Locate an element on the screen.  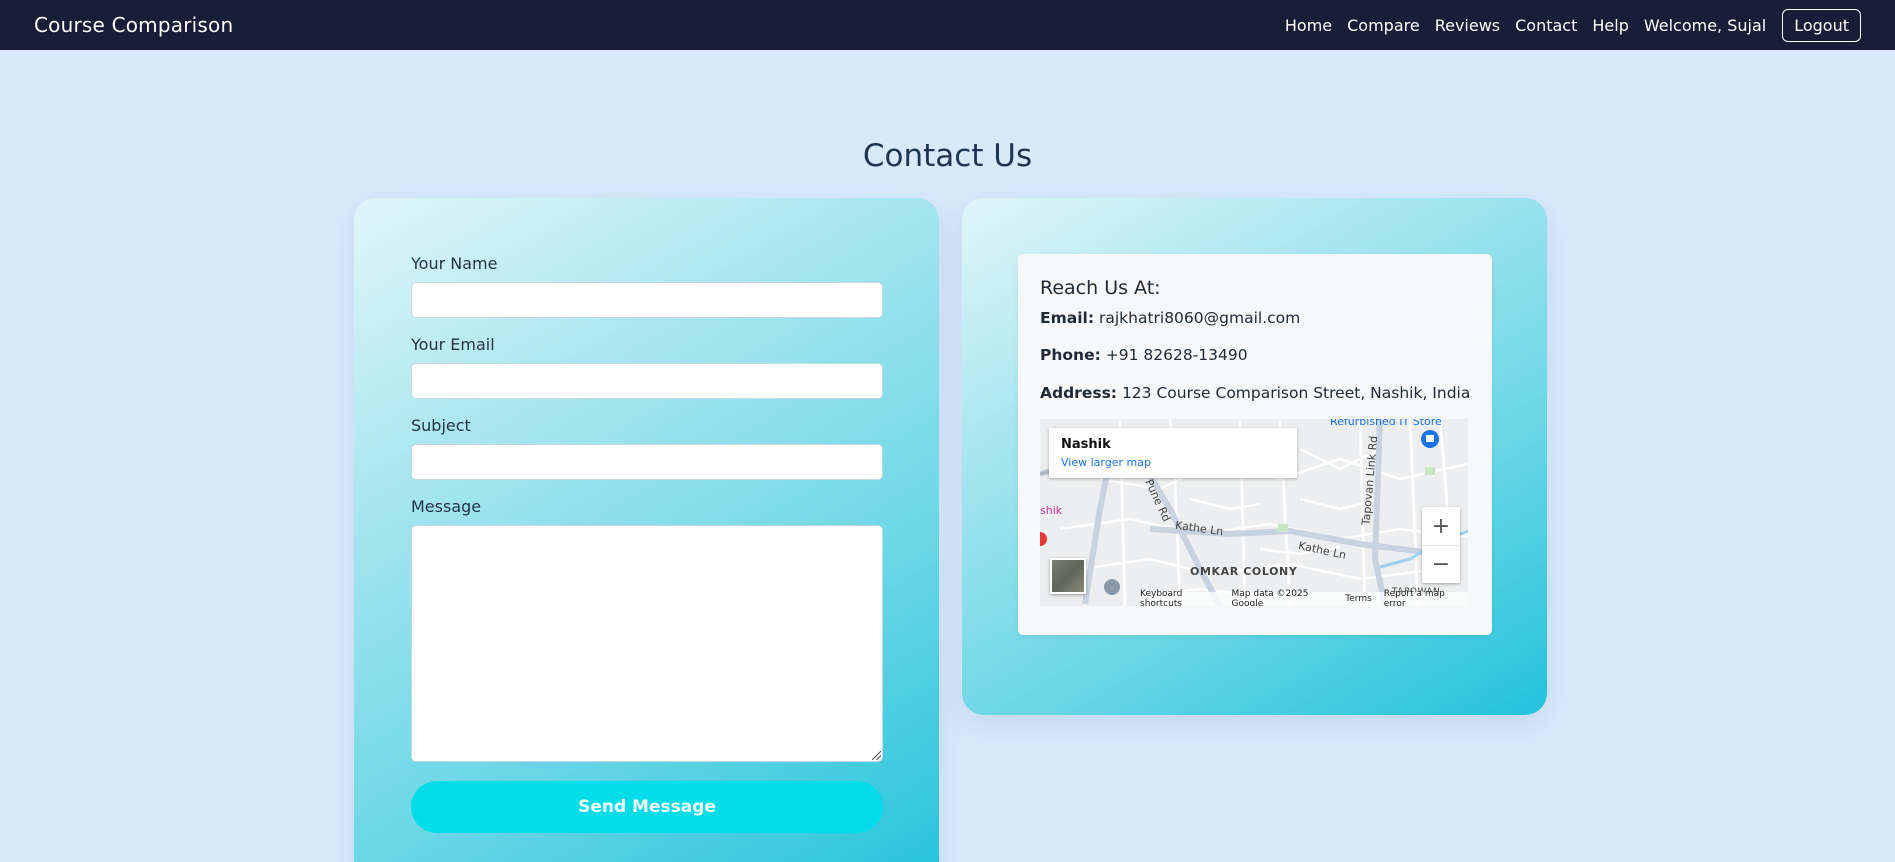
zoom-out-button: − is located at coordinates (1441, 564).